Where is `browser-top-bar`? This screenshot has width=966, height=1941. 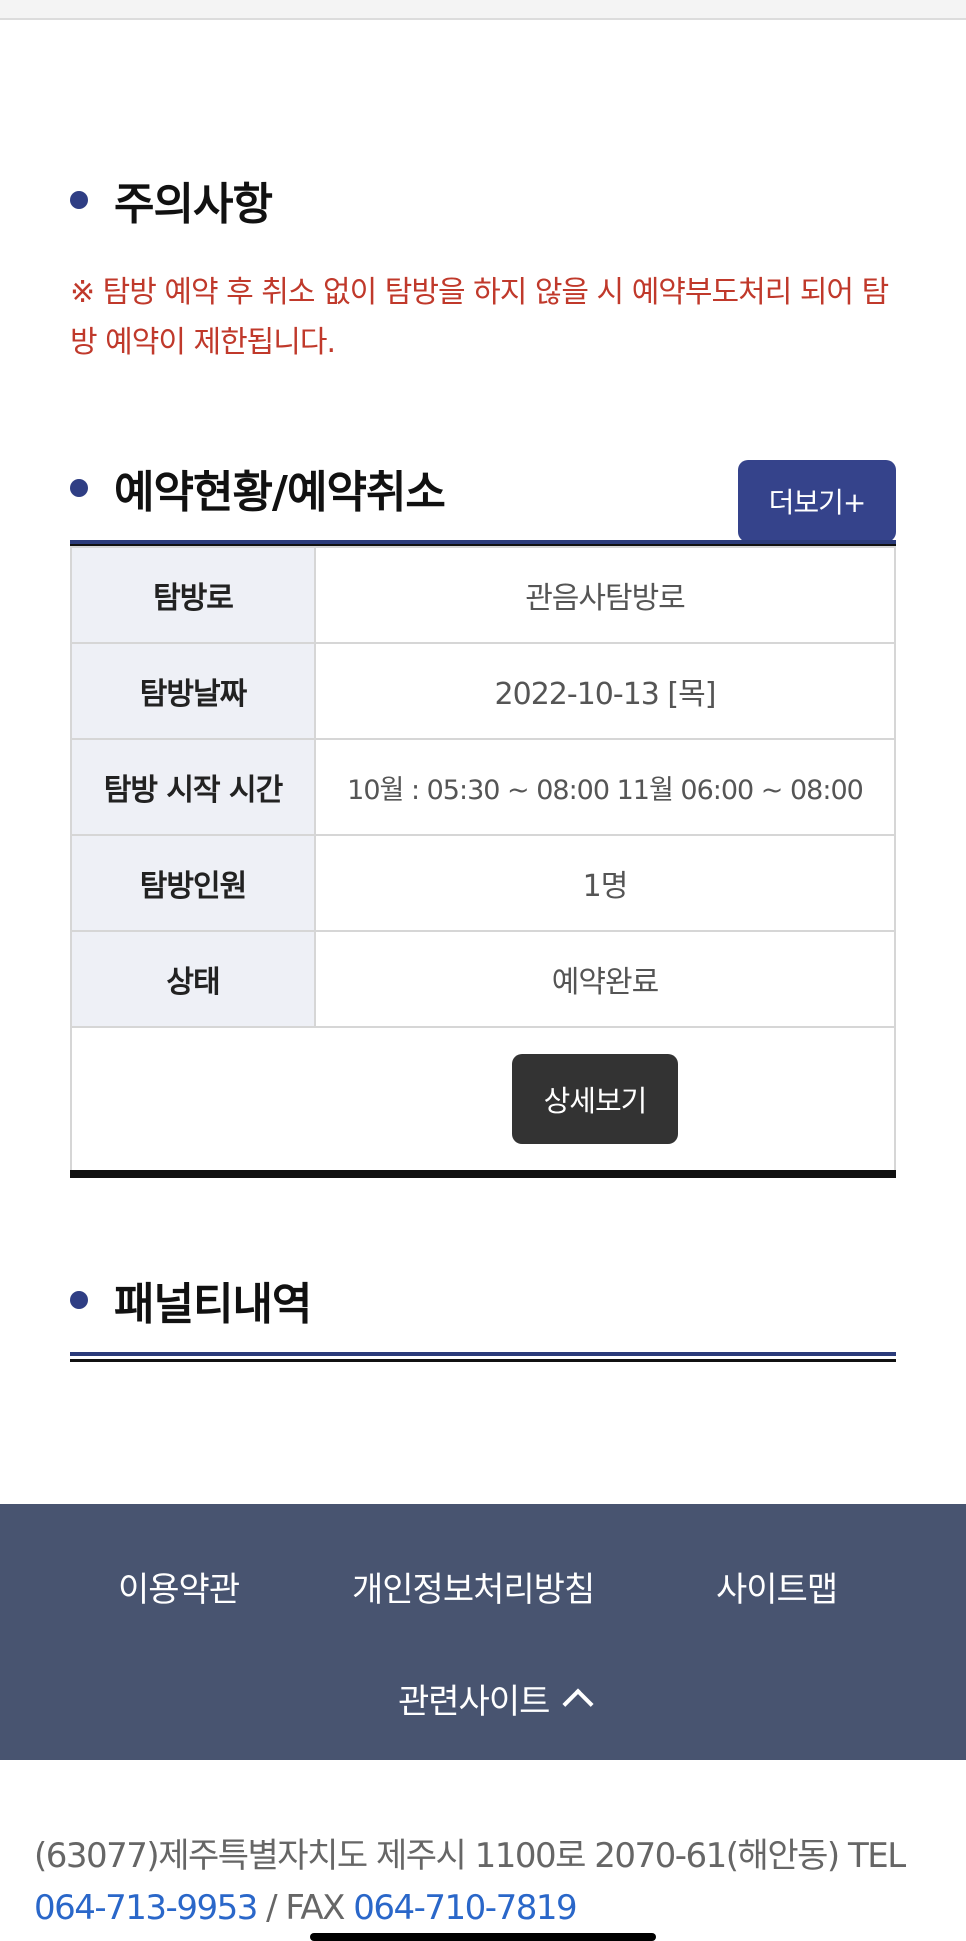 browser-top-bar is located at coordinates (483, 10).